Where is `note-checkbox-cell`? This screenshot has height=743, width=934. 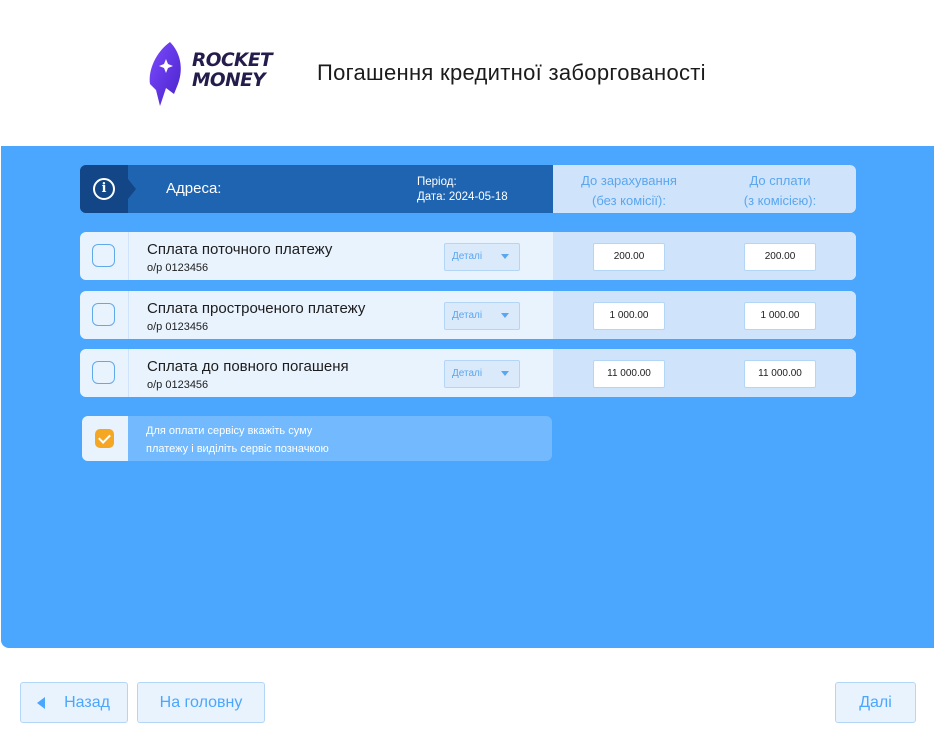
note-checkbox-cell is located at coordinates (105, 438).